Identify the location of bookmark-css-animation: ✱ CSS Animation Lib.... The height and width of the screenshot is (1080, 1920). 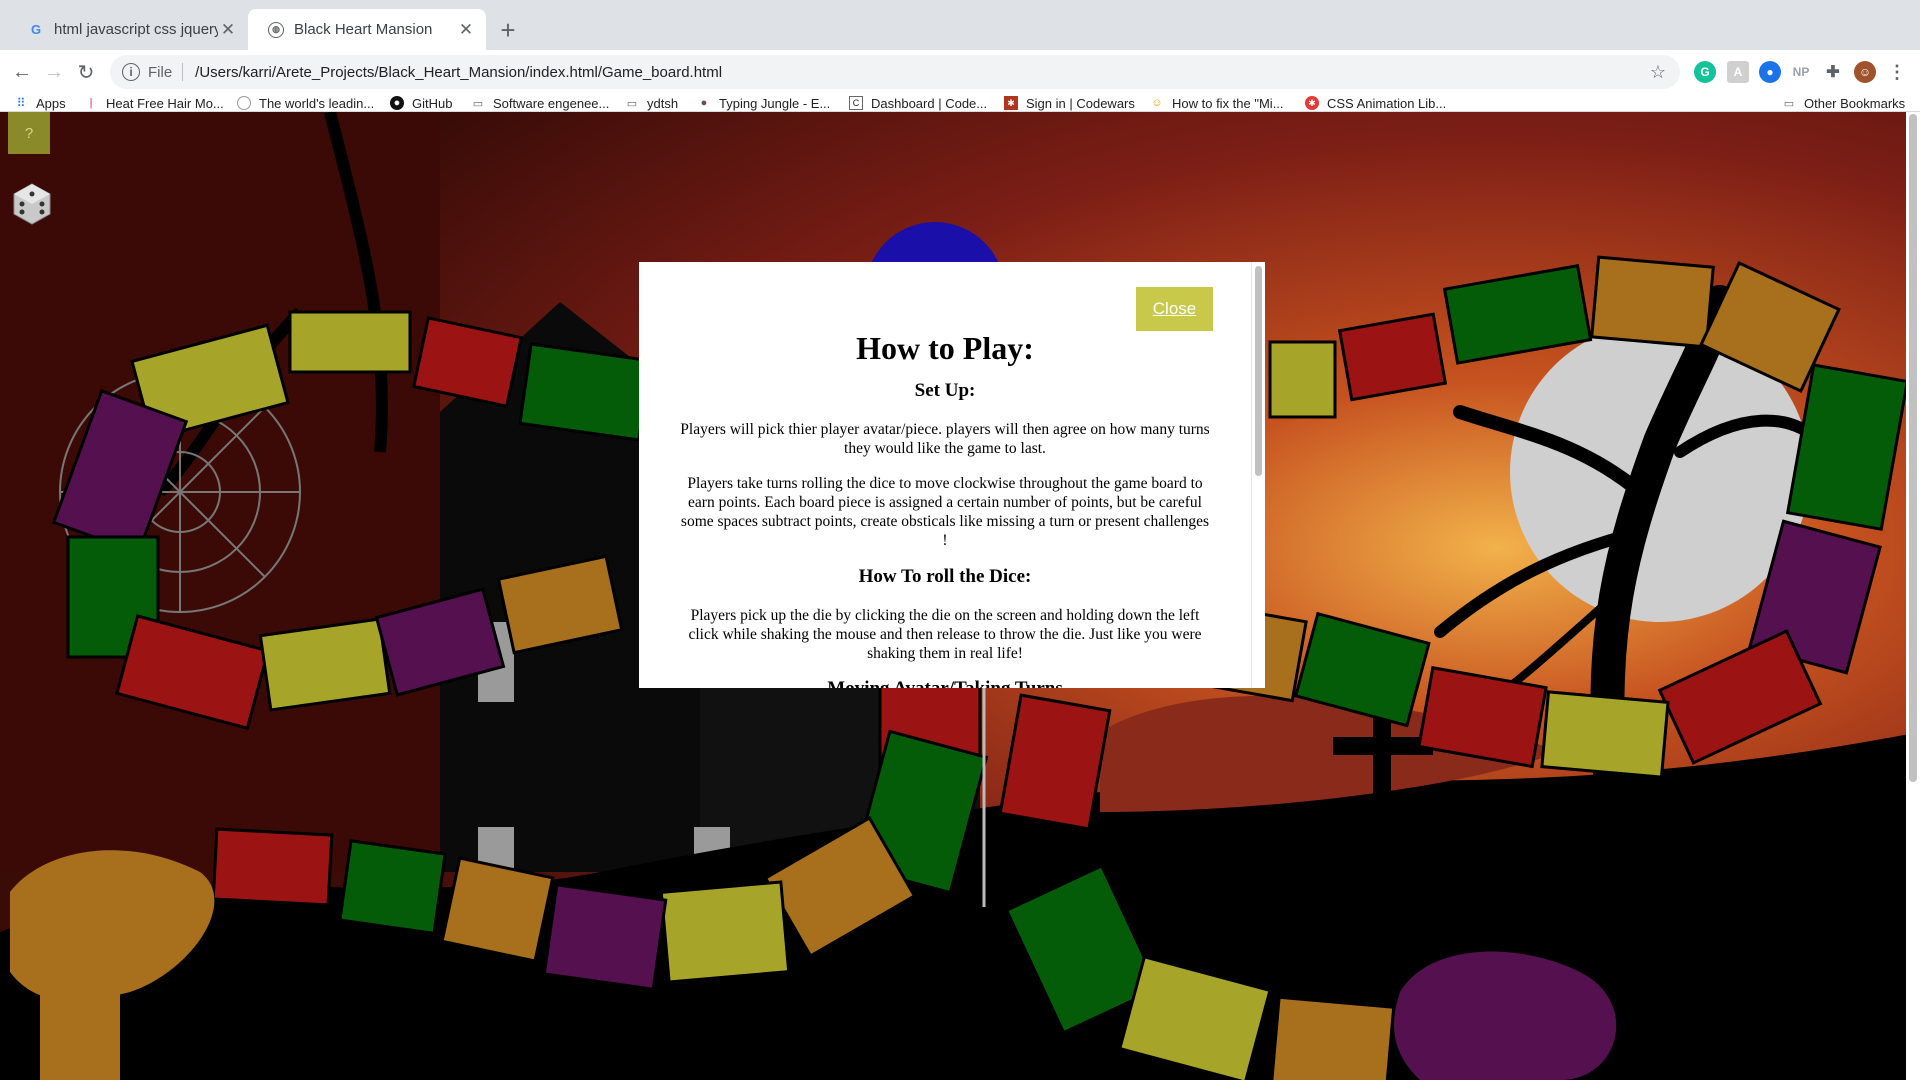
(1375, 103).